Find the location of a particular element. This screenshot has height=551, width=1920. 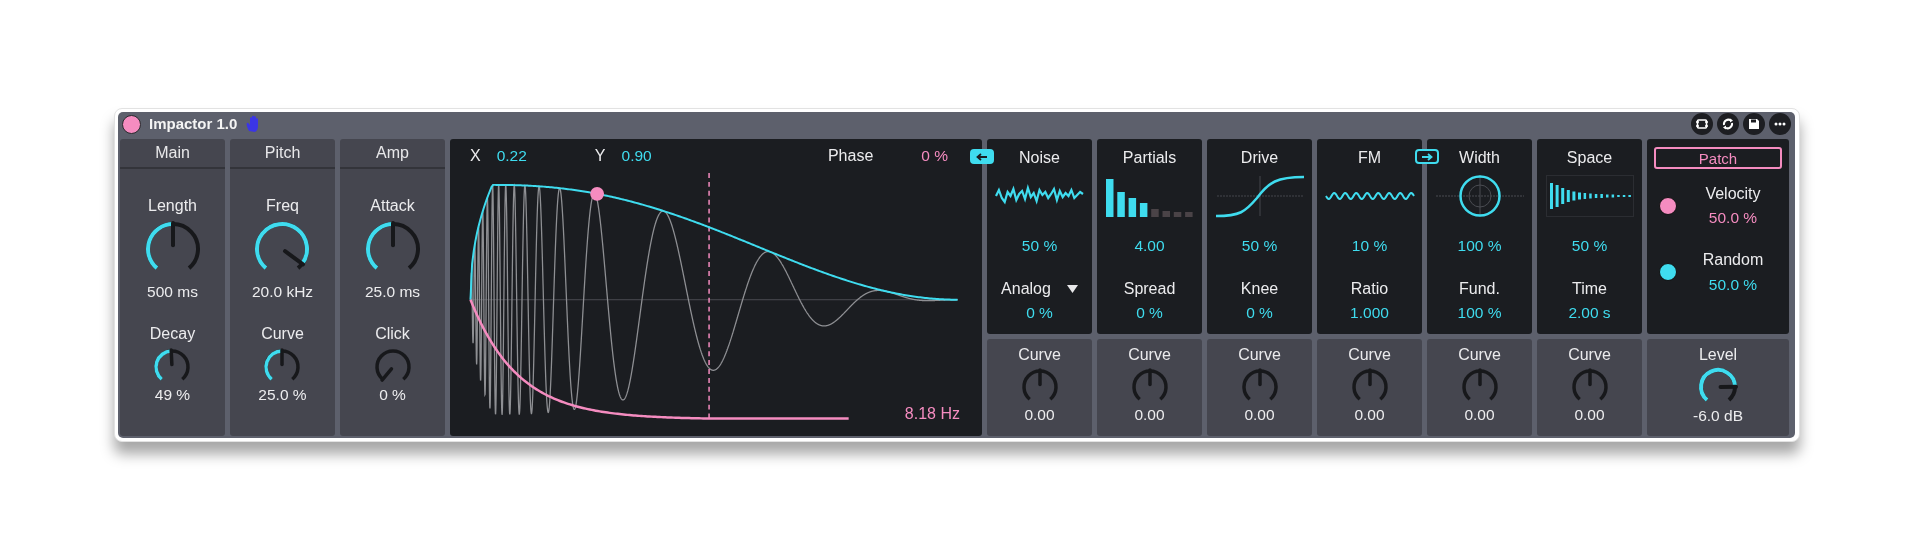

frequency-value: 8.18 Hz is located at coordinates (932, 414).